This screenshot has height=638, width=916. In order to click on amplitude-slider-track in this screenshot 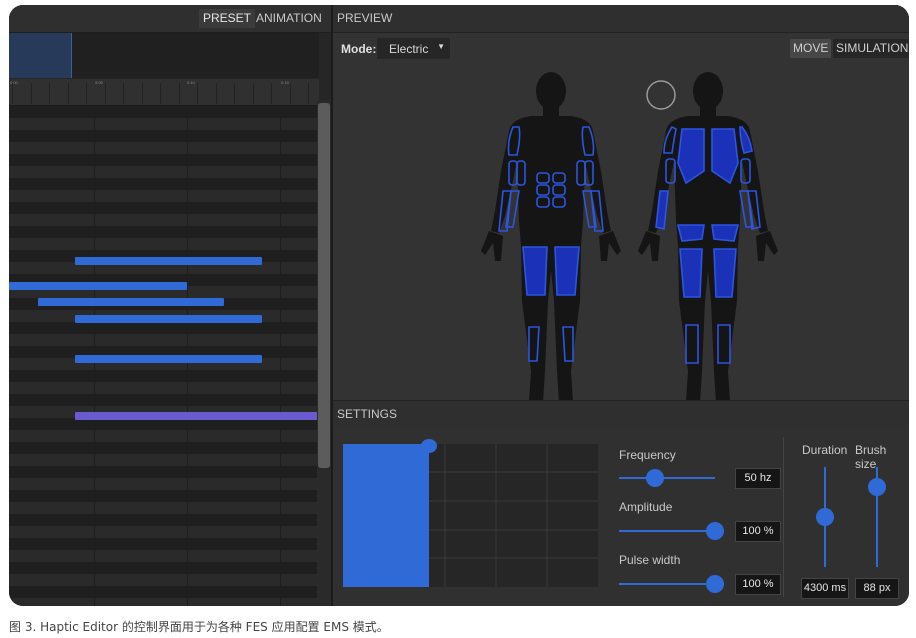, I will do `click(667, 531)`.